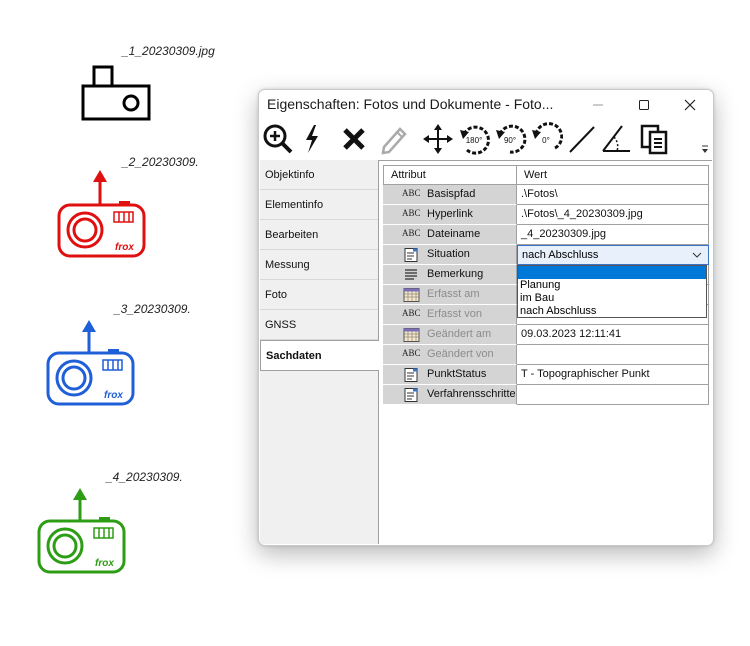  I want to click on value-cell: .\Fotos\, so click(613, 195).